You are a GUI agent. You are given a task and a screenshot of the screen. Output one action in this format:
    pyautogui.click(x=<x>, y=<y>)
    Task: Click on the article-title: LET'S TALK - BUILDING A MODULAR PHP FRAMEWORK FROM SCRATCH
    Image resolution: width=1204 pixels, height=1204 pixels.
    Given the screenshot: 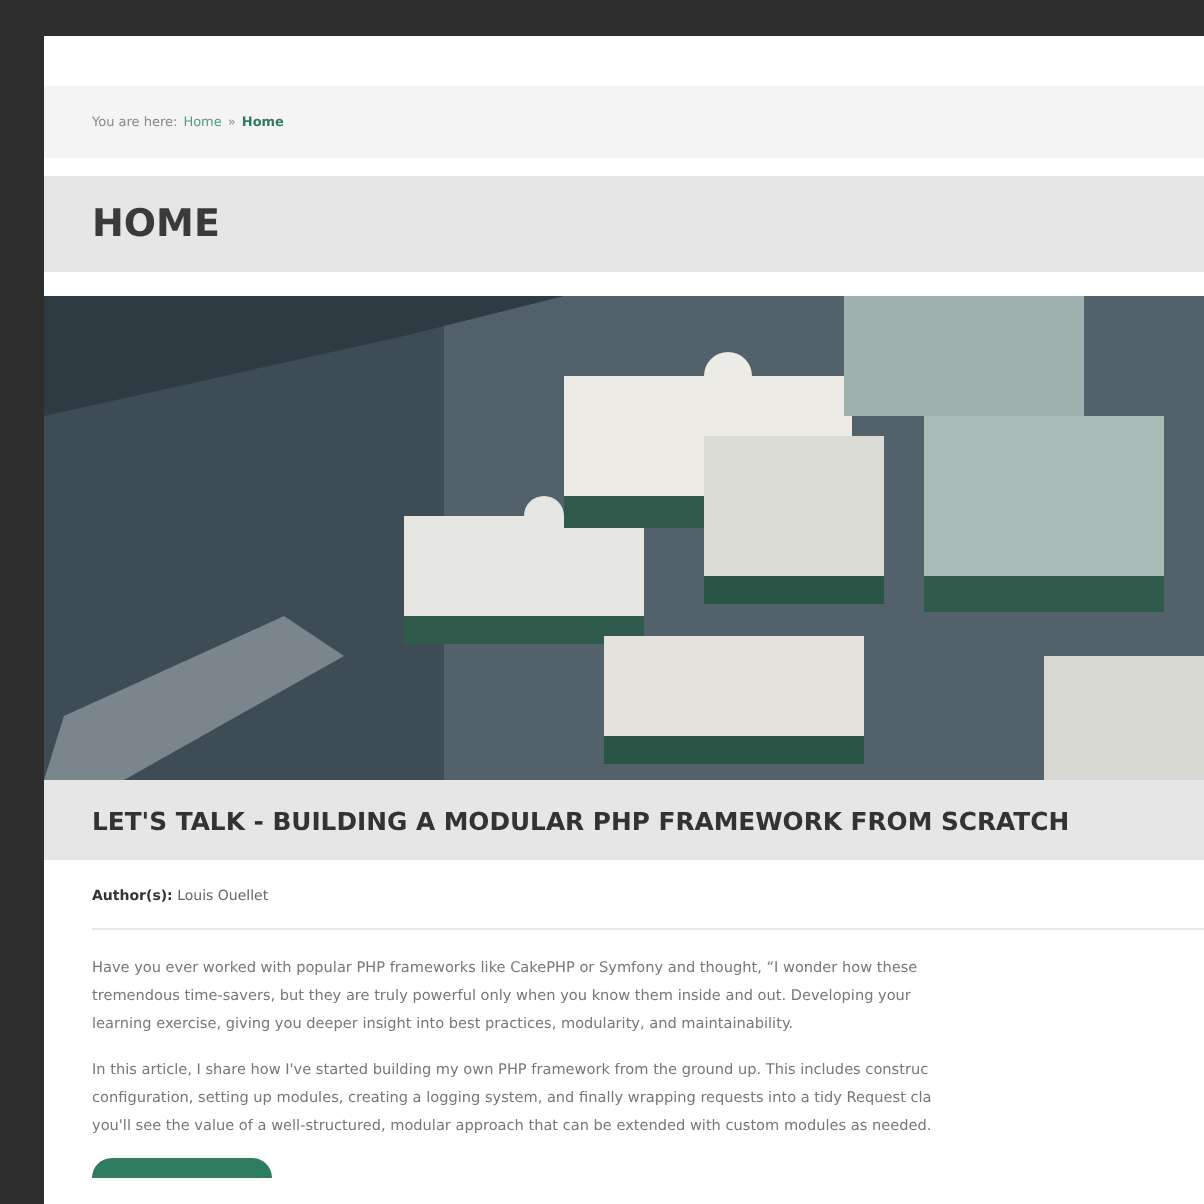 What is the action you would take?
    pyautogui.click(x=581, y=820)
    